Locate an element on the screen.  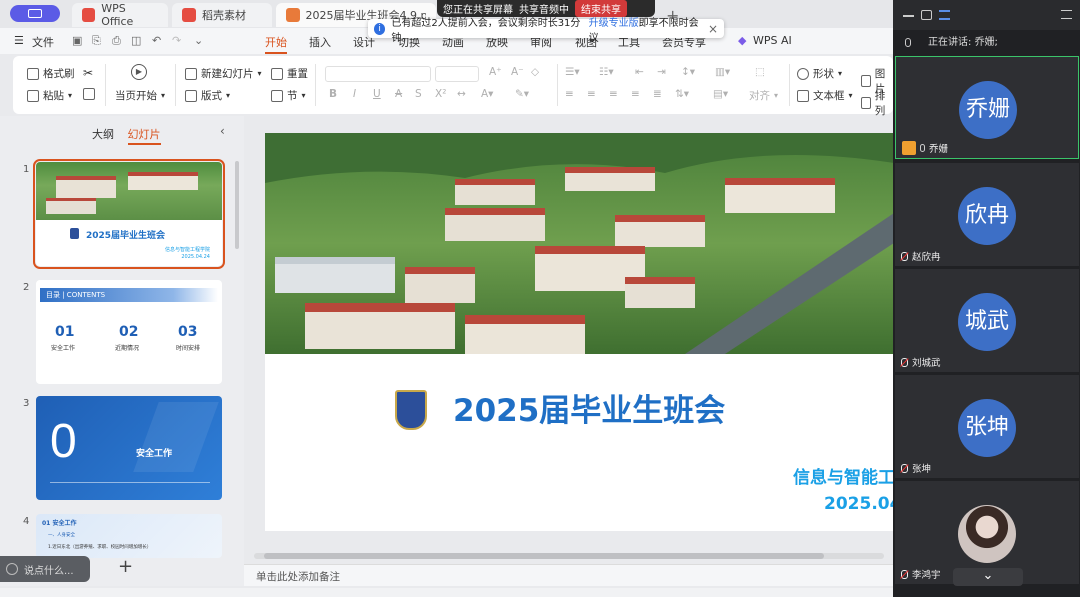
slide-thumbnail-1: 2025届毕业生班会 信息与智能工程学院 2025.04.24 is located at coordinates (129, 214).